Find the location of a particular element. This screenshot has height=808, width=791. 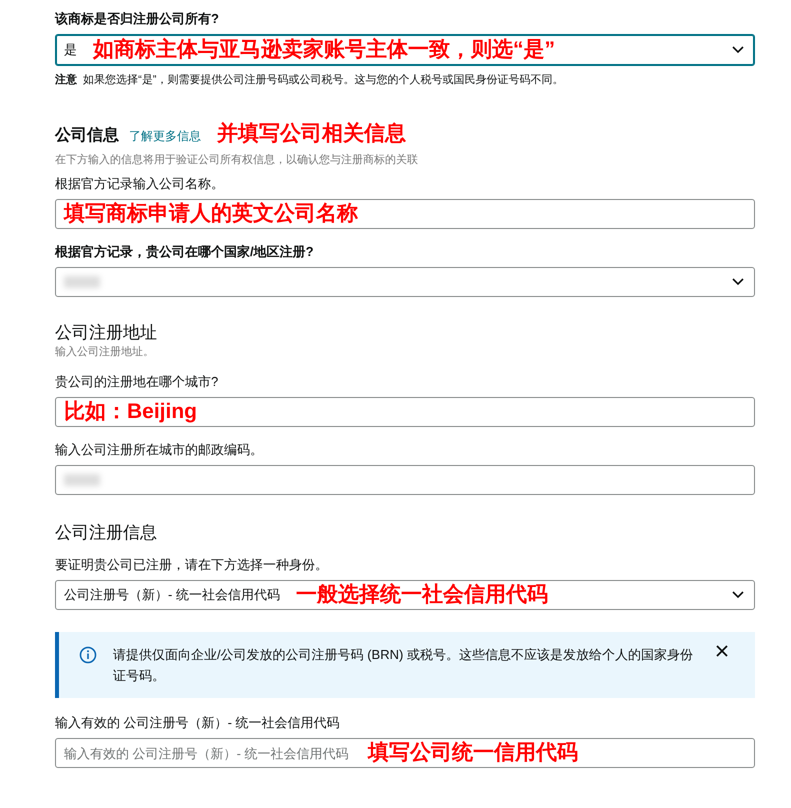

select-field is located at coordinates (405, 282).